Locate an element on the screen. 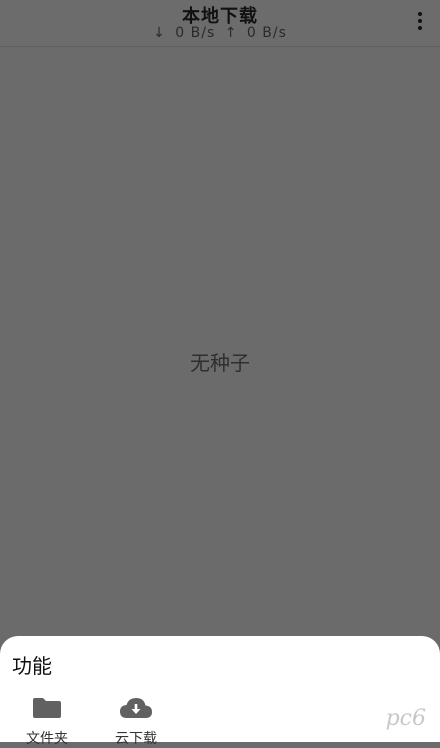  cloud-download-icon is located at coordinates (136, 708).